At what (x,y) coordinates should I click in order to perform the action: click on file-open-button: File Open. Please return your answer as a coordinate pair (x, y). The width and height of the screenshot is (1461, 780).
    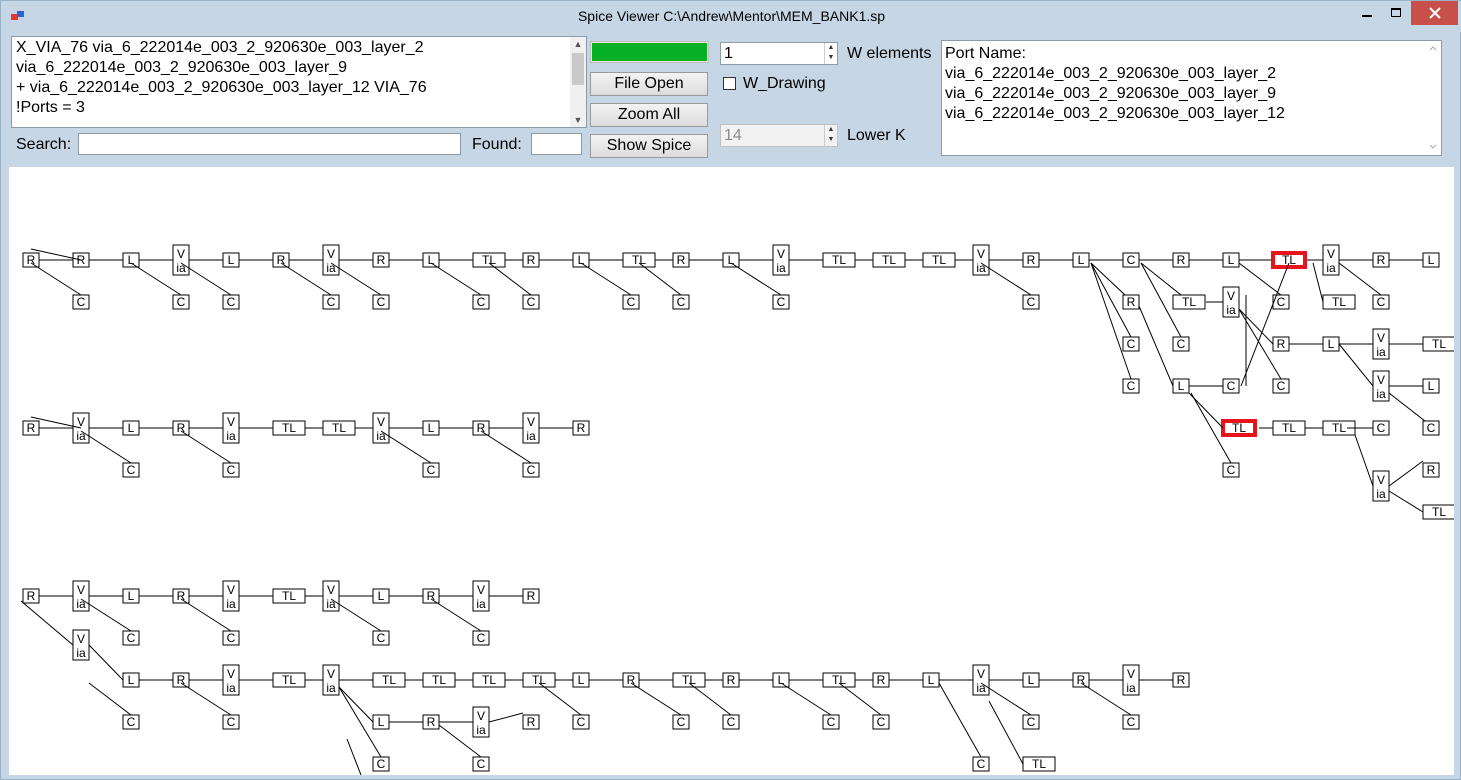
    Looking at the image, I should click on (649, 84).